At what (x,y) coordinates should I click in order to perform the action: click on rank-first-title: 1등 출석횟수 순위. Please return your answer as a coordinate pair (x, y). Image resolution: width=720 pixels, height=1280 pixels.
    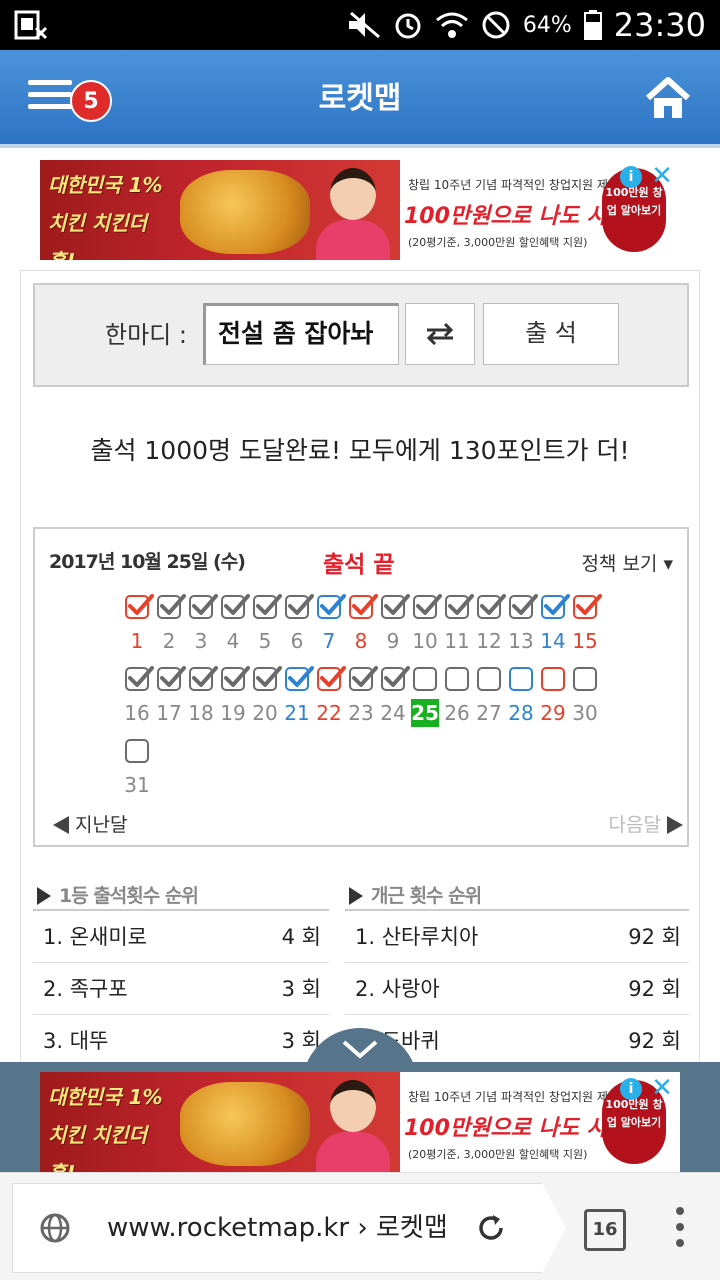
    Looking at the image, I should click on (129, 896).